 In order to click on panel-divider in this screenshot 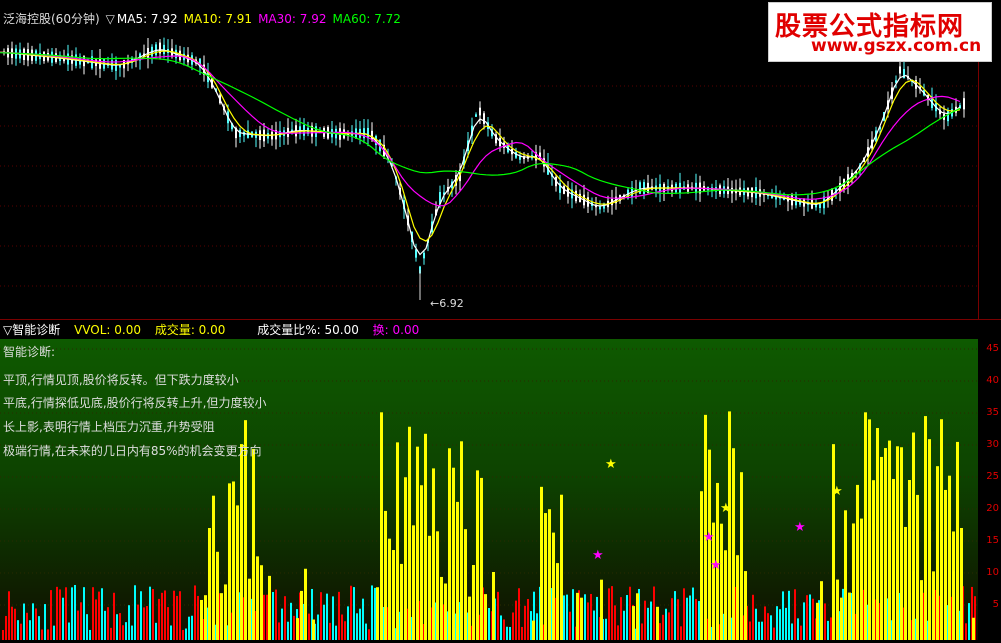, I will do `click(500, 319)`.